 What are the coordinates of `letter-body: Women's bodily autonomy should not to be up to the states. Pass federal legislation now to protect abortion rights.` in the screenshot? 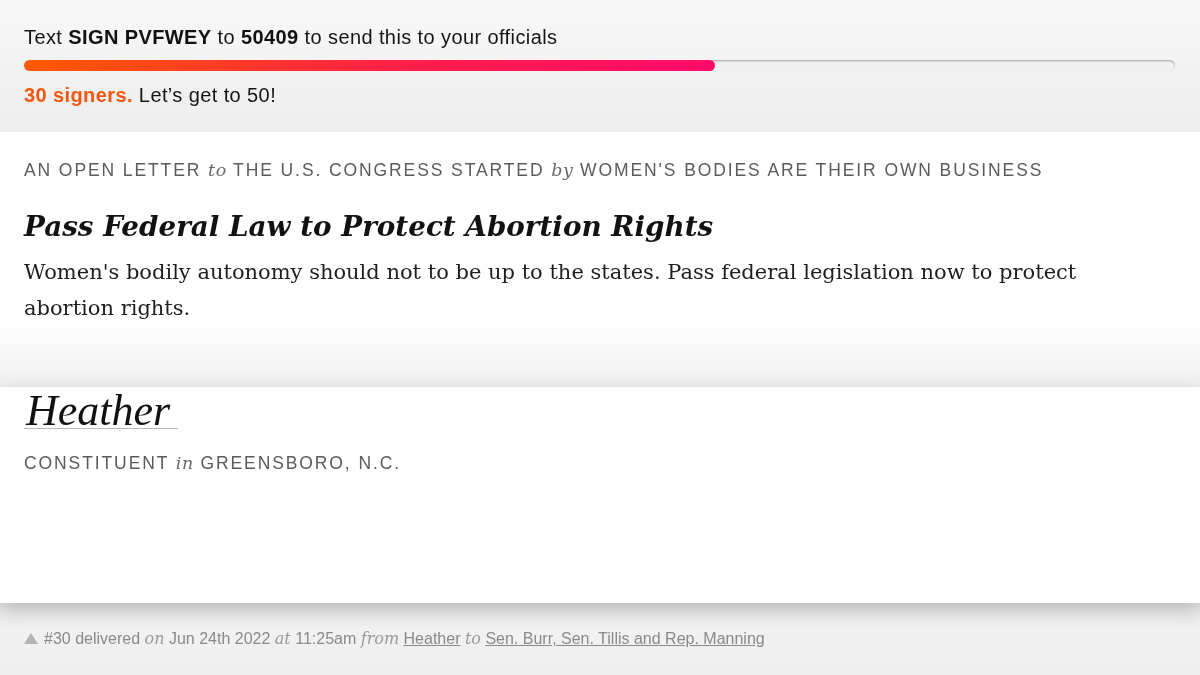 It's located at (551, 290).